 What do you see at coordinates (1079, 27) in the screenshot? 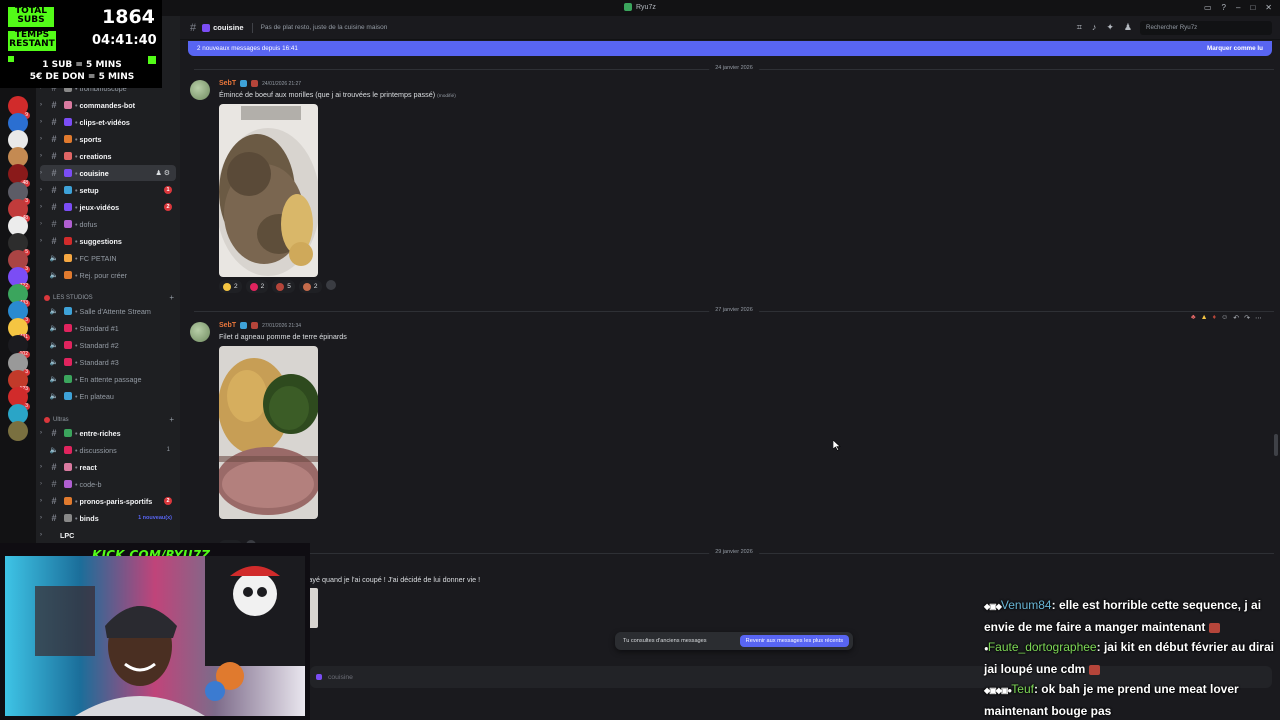
I see `threads-icon: ⌗` at bounding box center [1079, 27].